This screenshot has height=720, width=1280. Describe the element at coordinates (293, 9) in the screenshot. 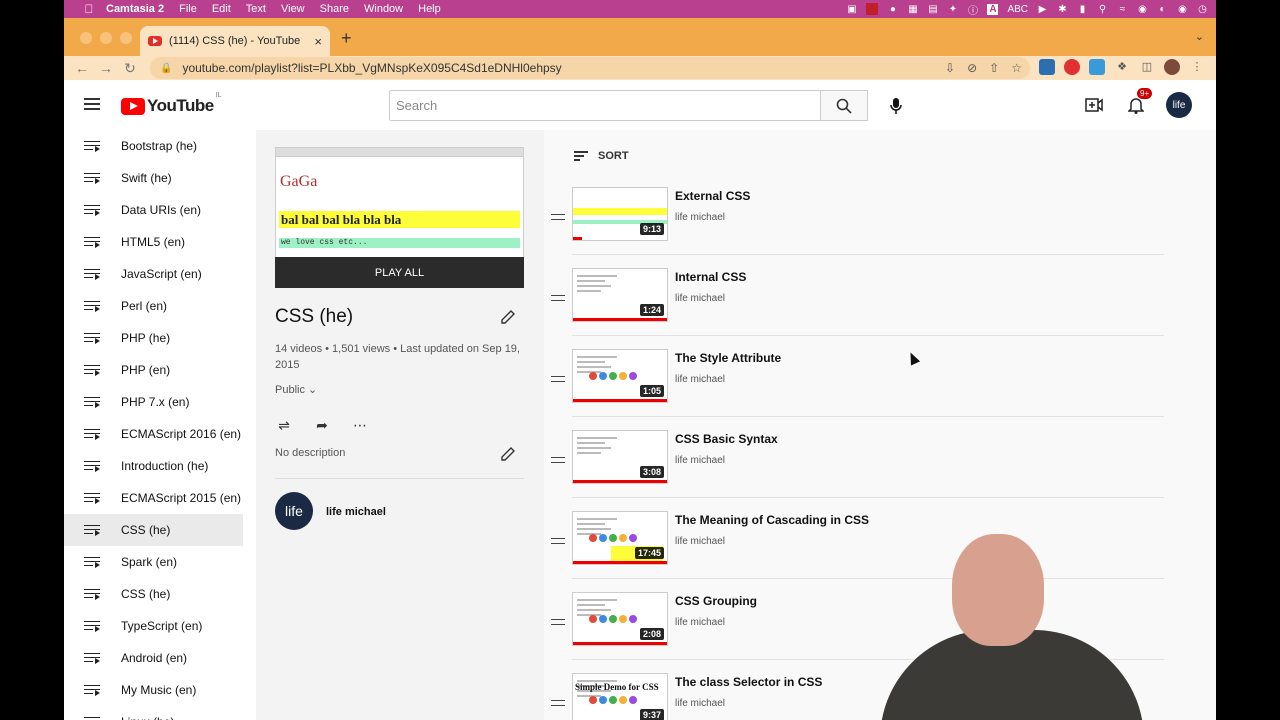

I see `menu-view: View` at that location.